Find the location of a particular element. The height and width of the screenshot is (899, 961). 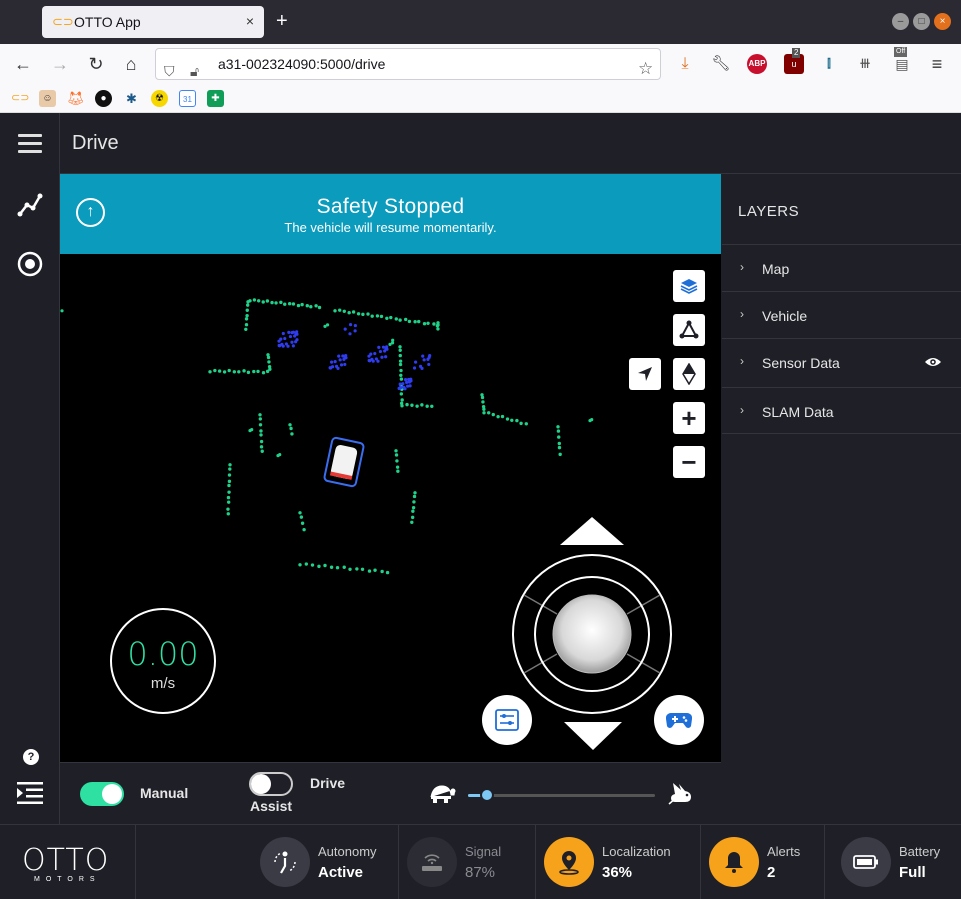

speed-limit-slider is located at coordinates (561, 795).